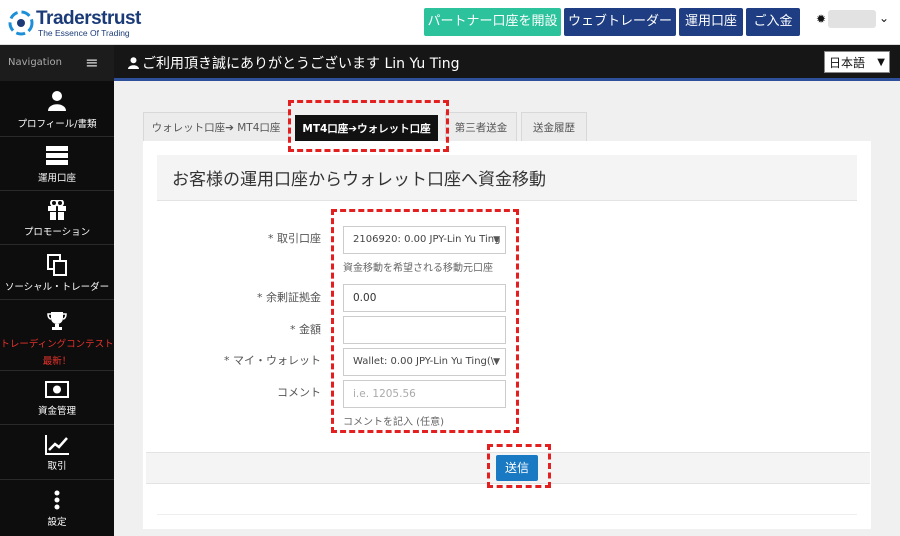 Image resolution: width=900 pixels, height=536 pixels. What do you see at coordinates (365, 298) in the screenshot?
I see `free-margin-value: 0.00` at bounding box center [365, 298].